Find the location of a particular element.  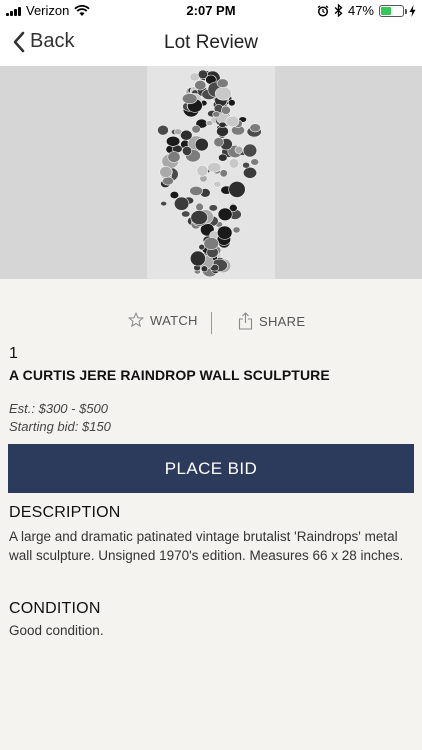

navigation-bar: Back Lot Review is located at coordinates (211, 44).